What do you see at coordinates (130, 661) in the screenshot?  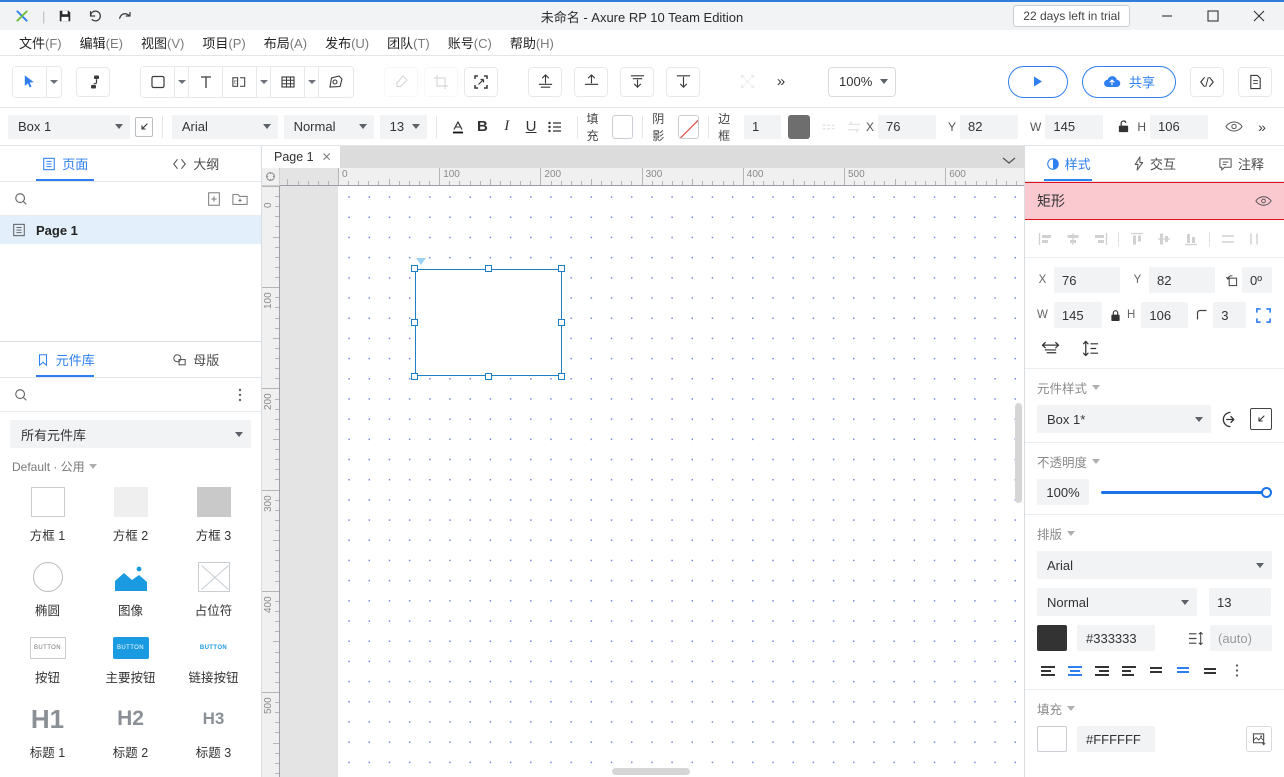 I see `widget-primary-button: BUTTON 主要按钮` at bounding box center [130, 661].